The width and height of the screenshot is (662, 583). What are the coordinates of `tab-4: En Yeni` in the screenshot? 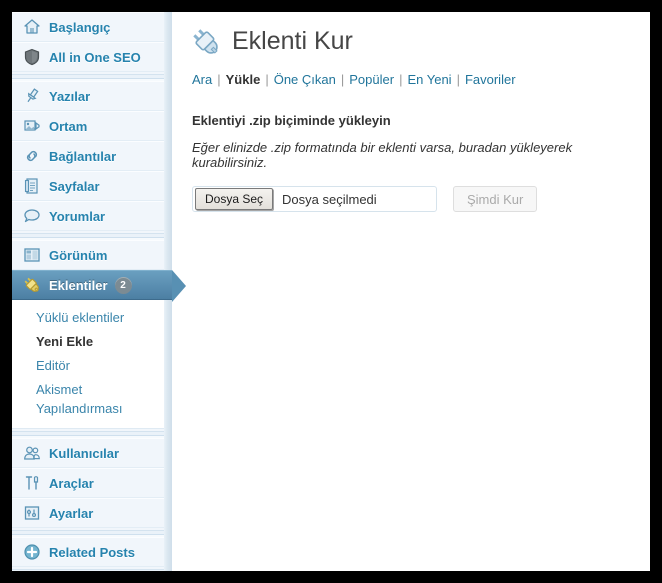 It's located at (429, 79).